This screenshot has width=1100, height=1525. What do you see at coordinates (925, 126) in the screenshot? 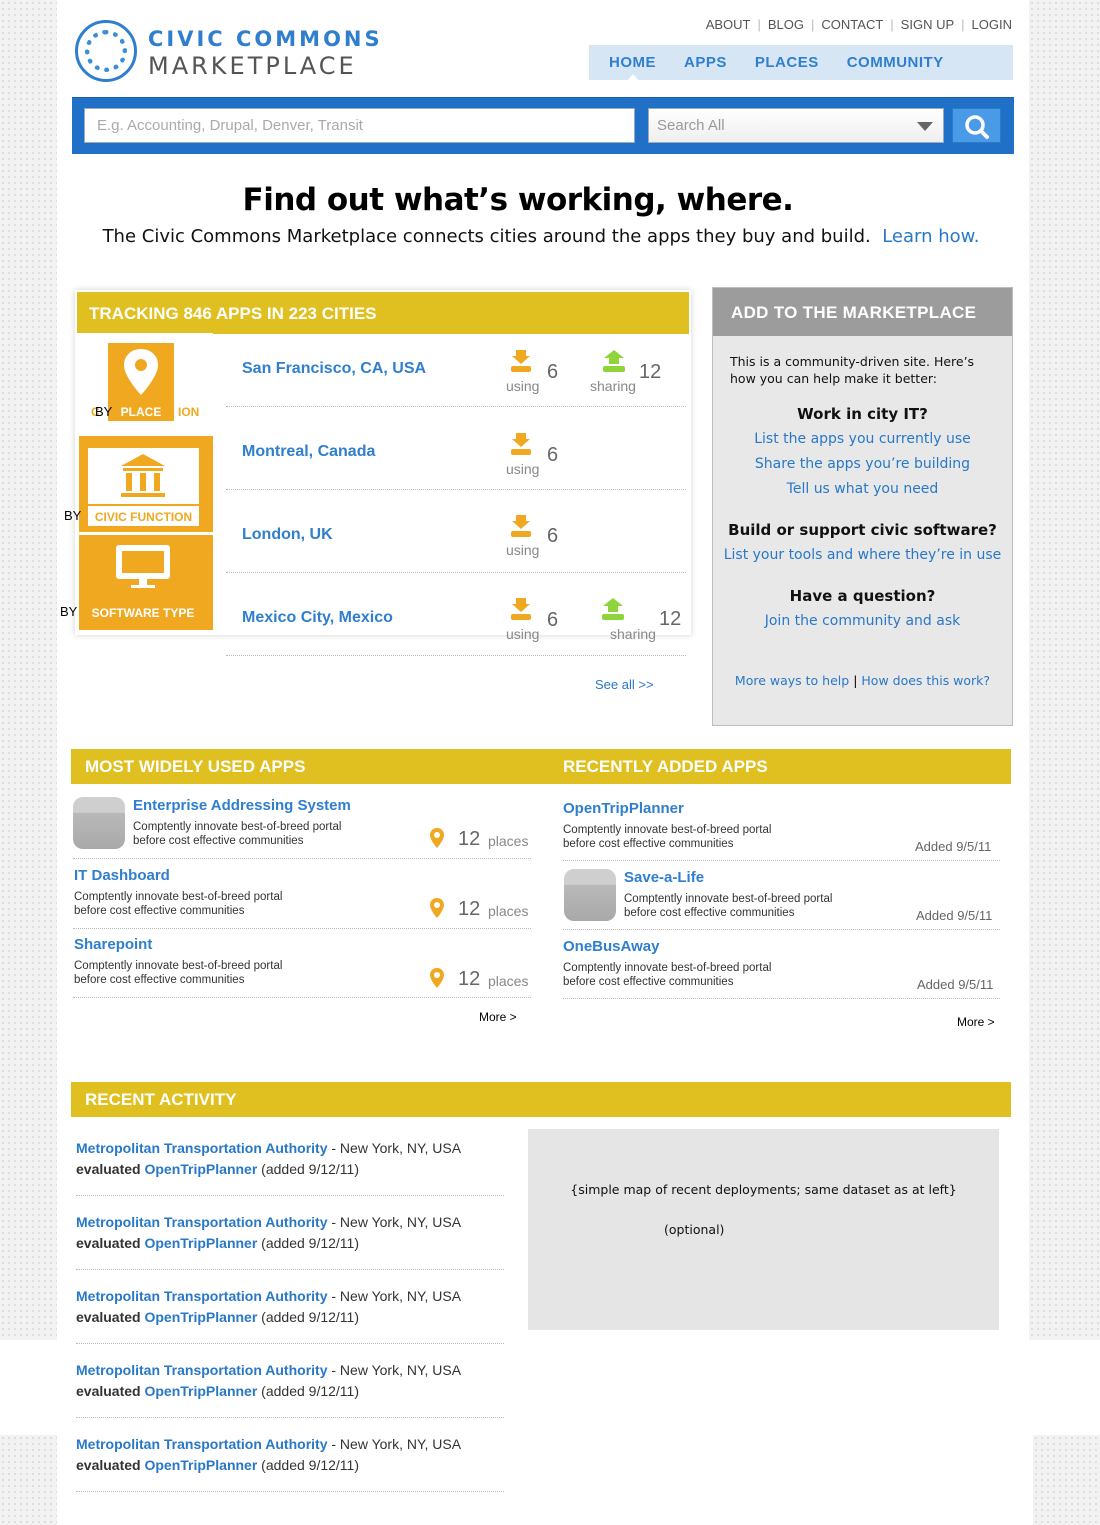
I see `dropdown-arrow-icon` at bounding box center [925, 126].